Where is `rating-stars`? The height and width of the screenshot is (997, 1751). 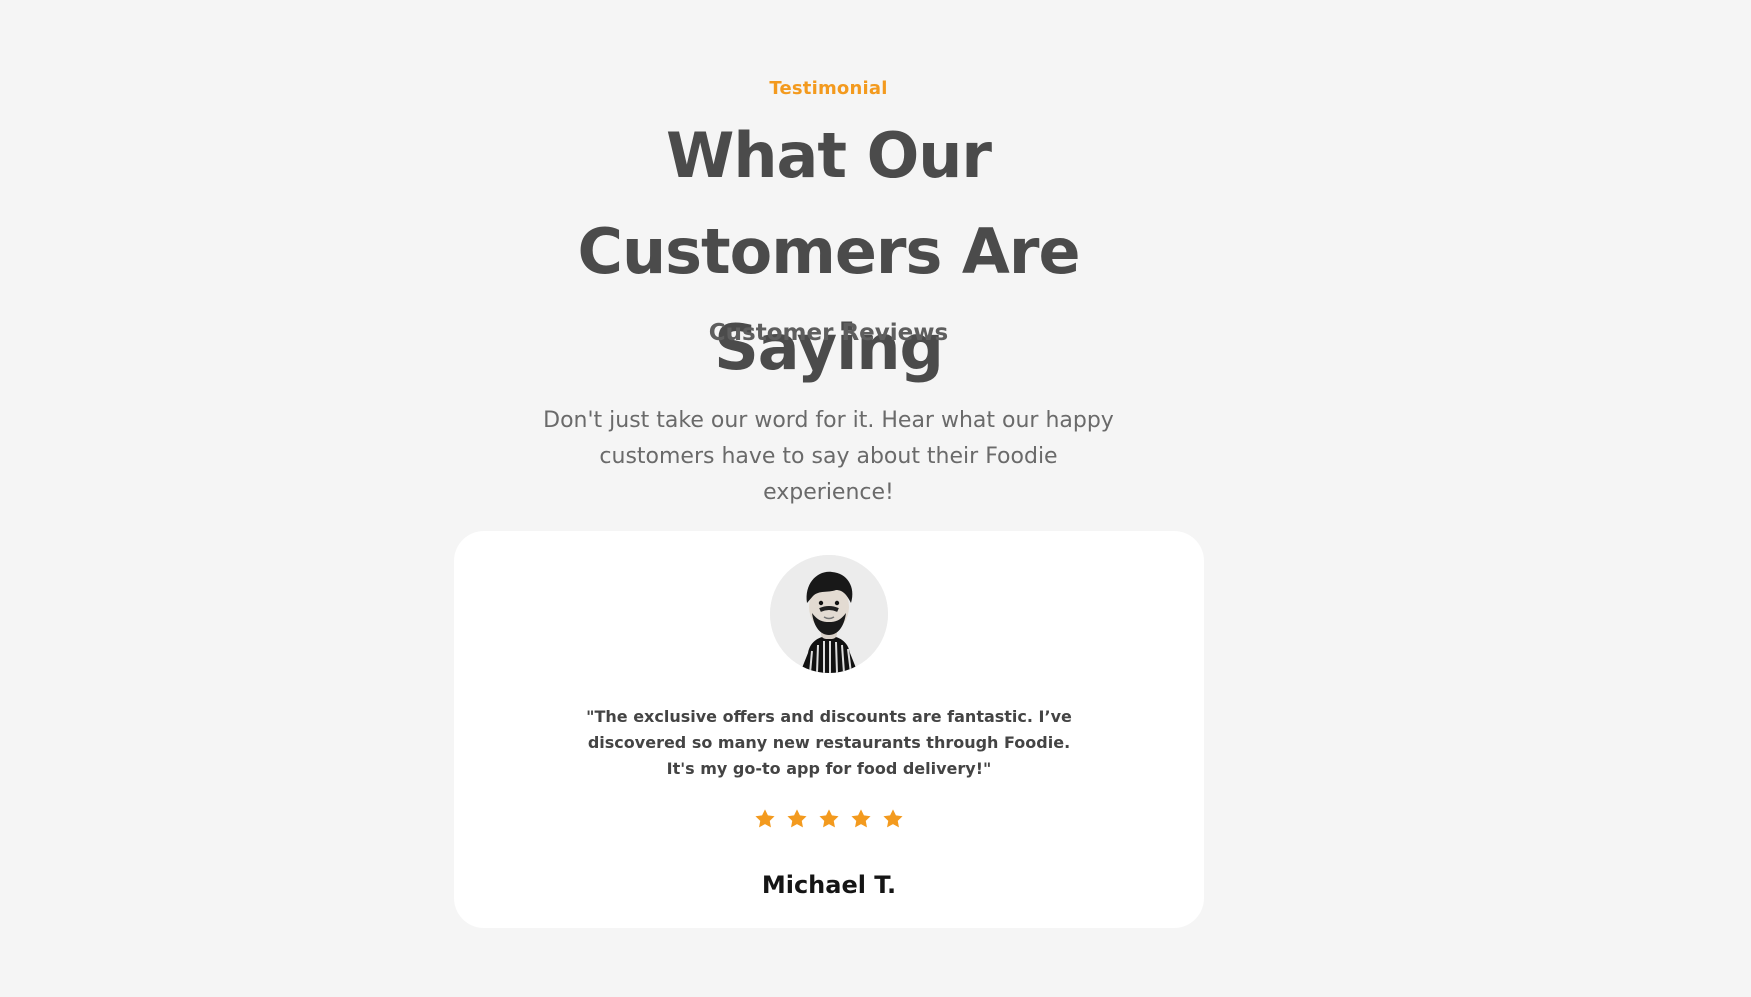 rating-stars is located at coordinates (829, 822).